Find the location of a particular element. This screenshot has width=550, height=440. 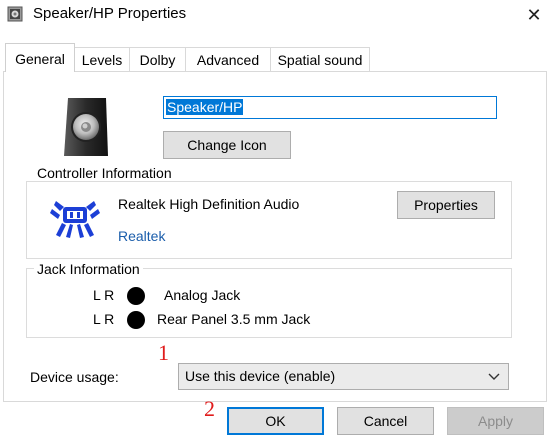

tab-label: Advanced is located at coordinates (228, 60).